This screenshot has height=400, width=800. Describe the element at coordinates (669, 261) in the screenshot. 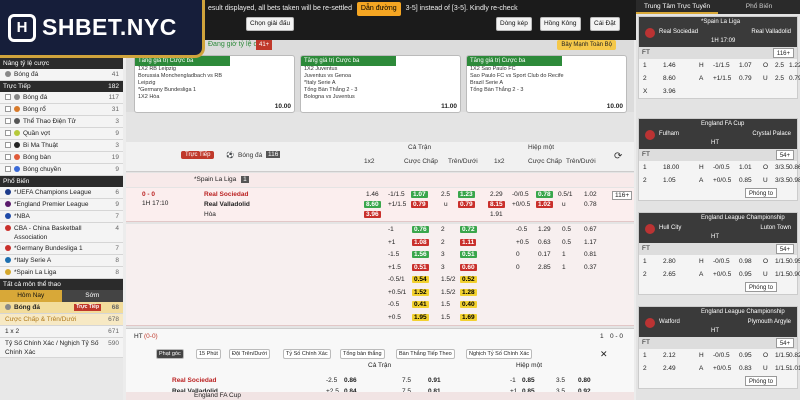

I see `card-cell: 2.80` at that location.